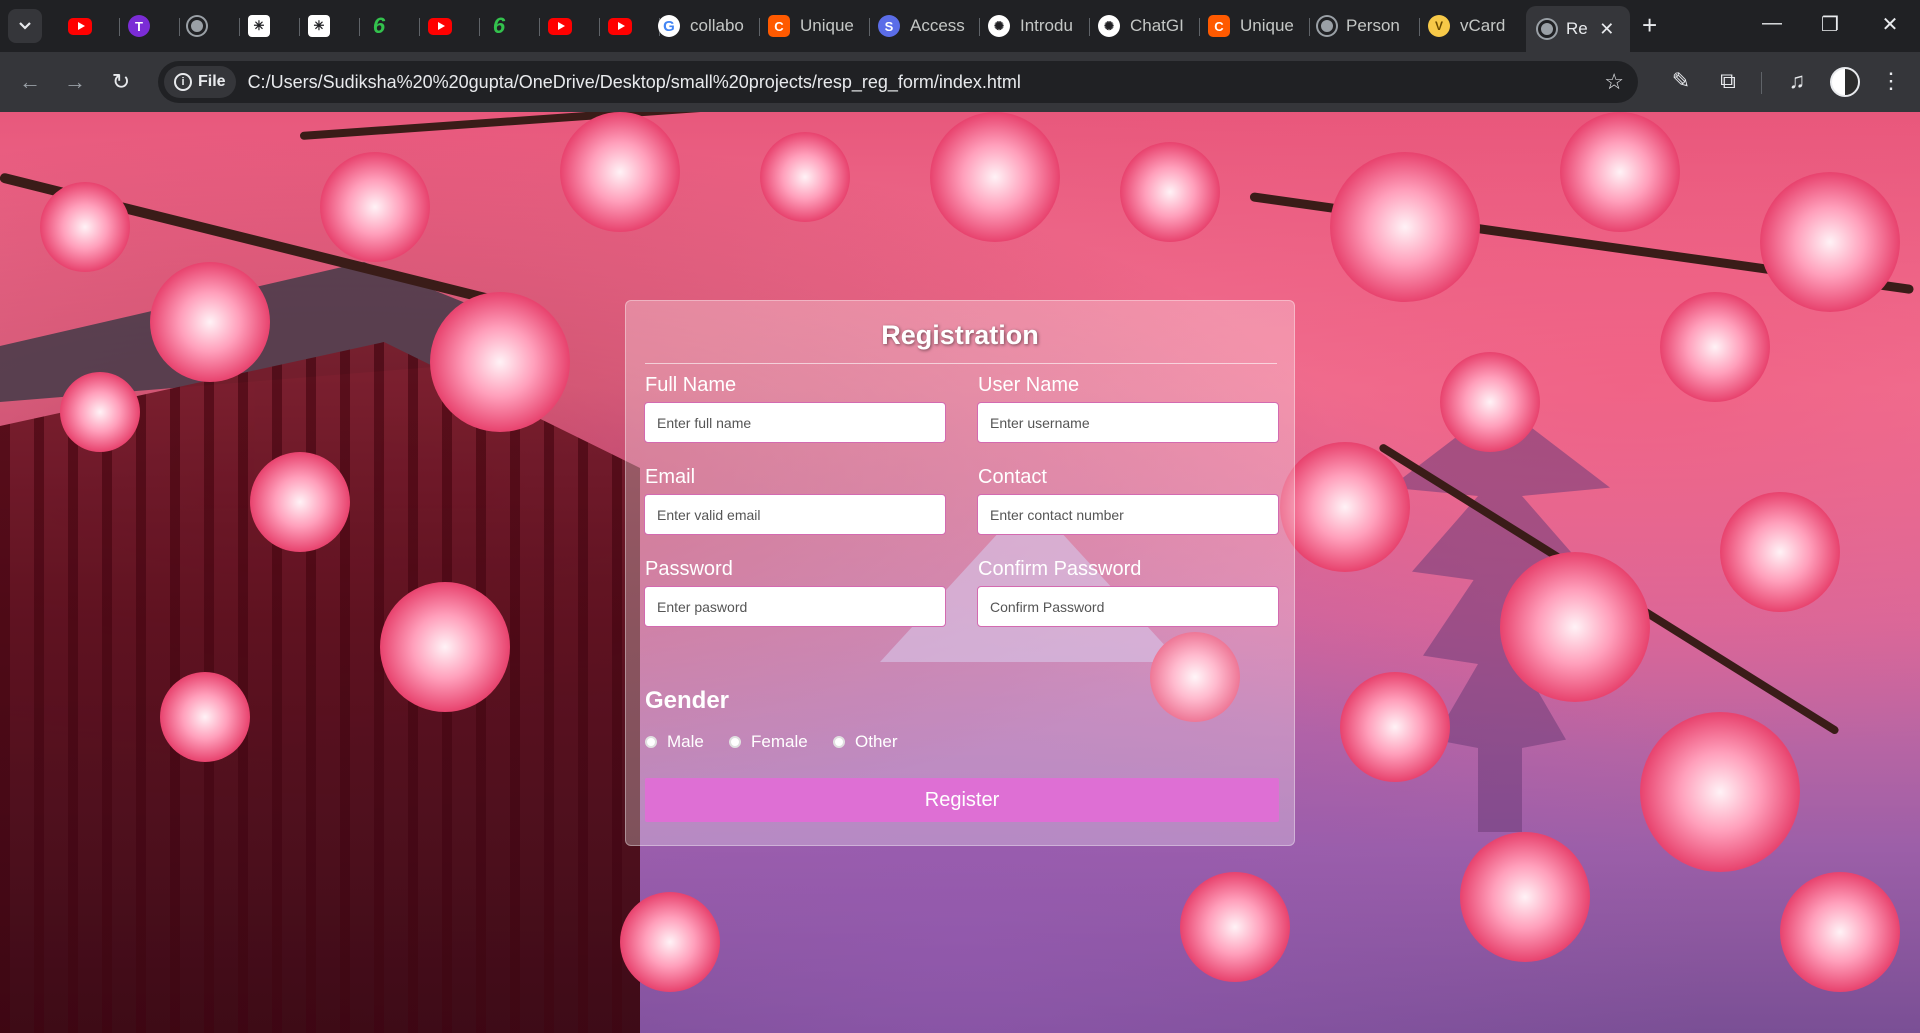 The width and height of the screenshot is (1920, 1033). I want to click on email-label: Email, so click(670, 477).